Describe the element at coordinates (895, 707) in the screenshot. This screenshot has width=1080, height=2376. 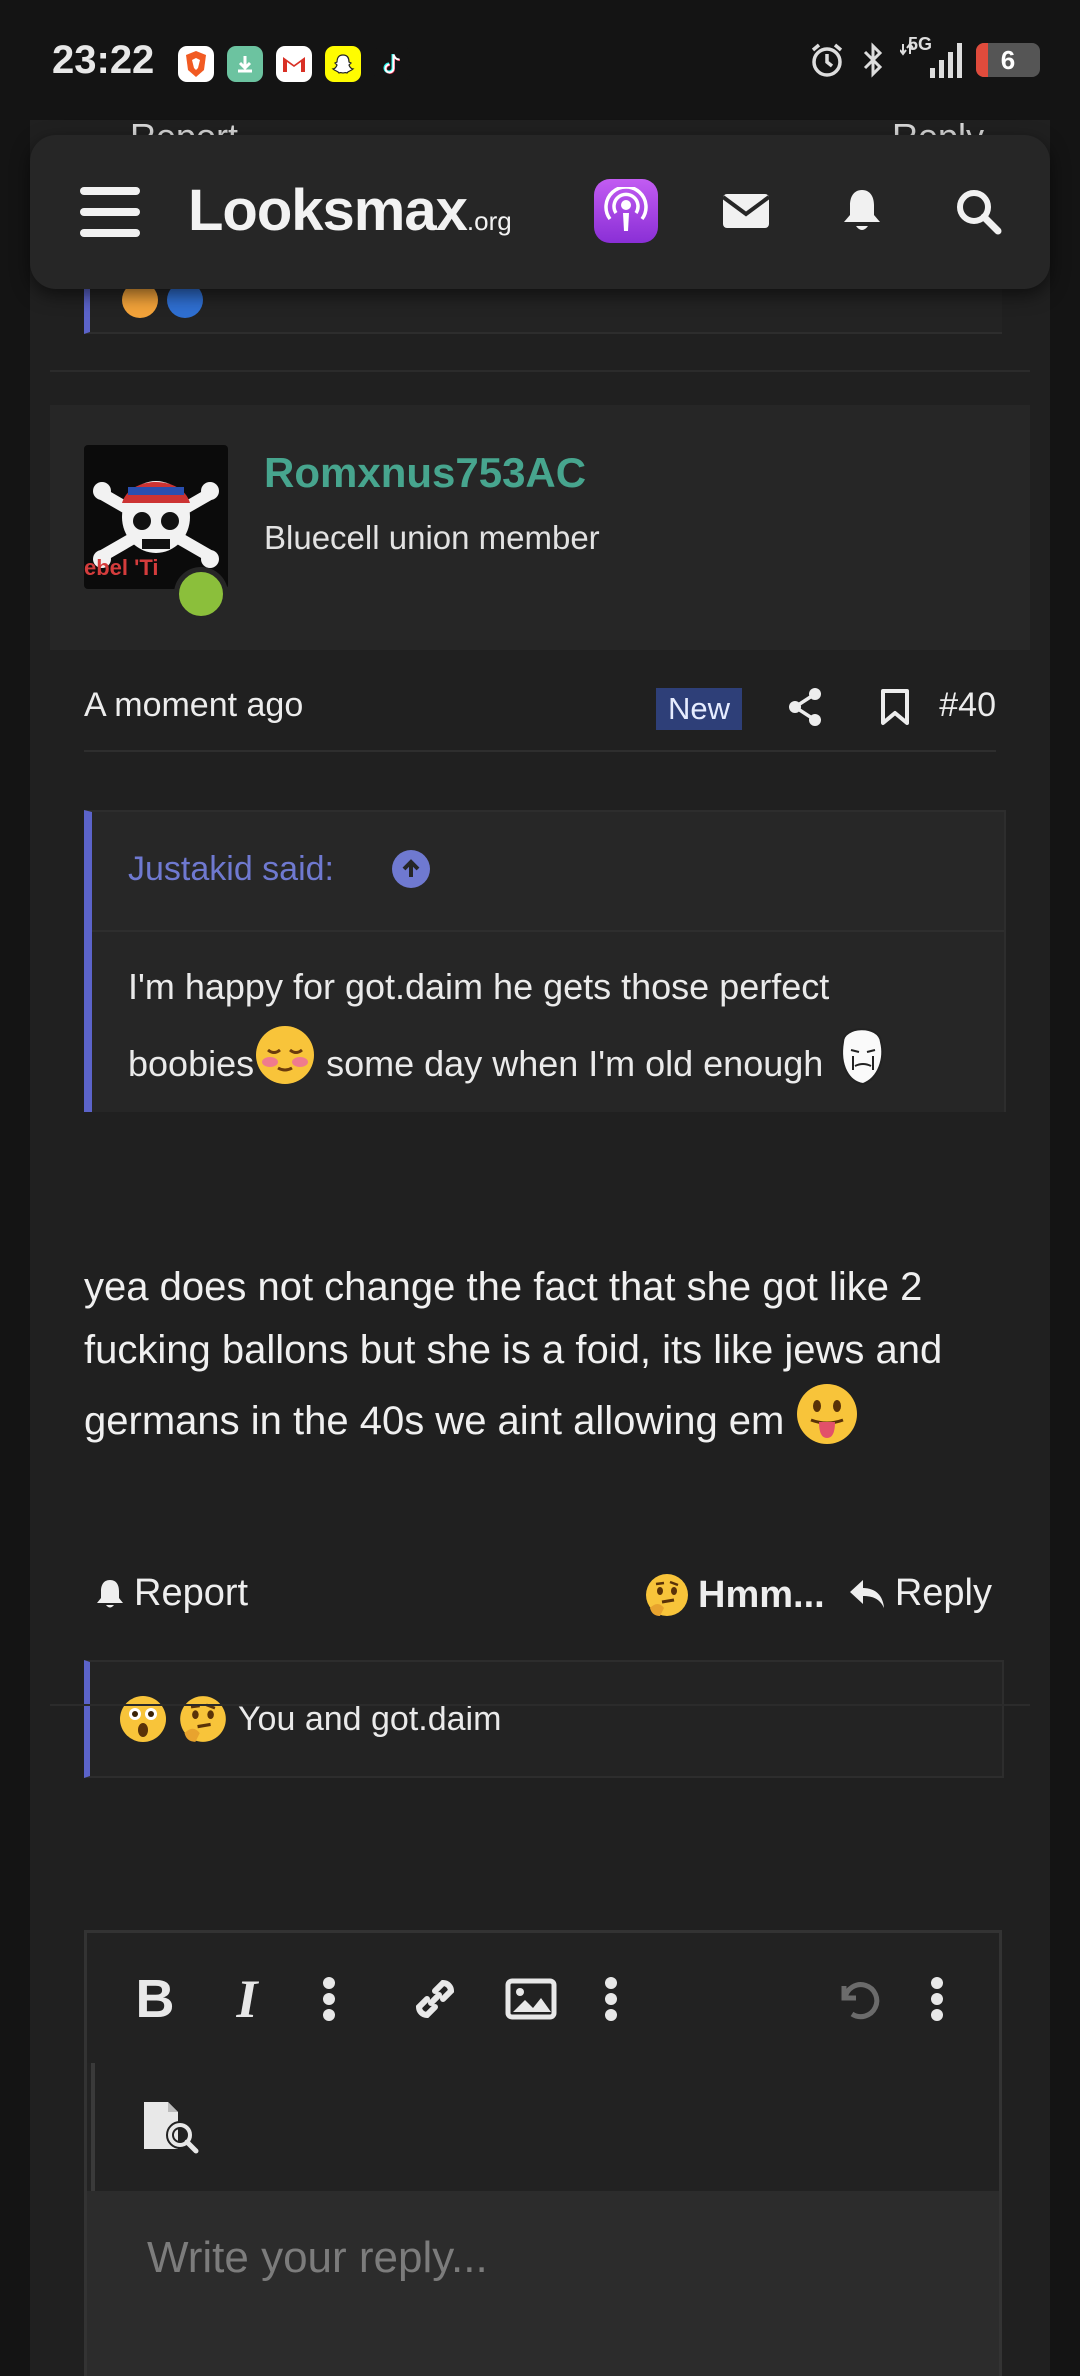
I see `bookmark-icon` at that location.